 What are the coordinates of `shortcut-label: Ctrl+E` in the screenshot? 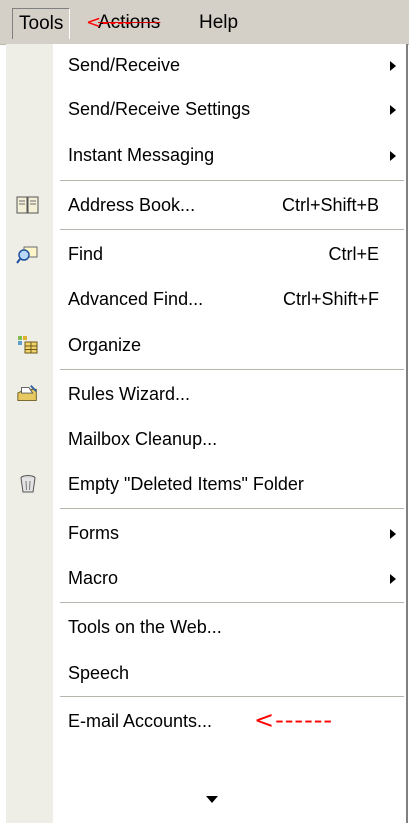 It's located at (353, 254).